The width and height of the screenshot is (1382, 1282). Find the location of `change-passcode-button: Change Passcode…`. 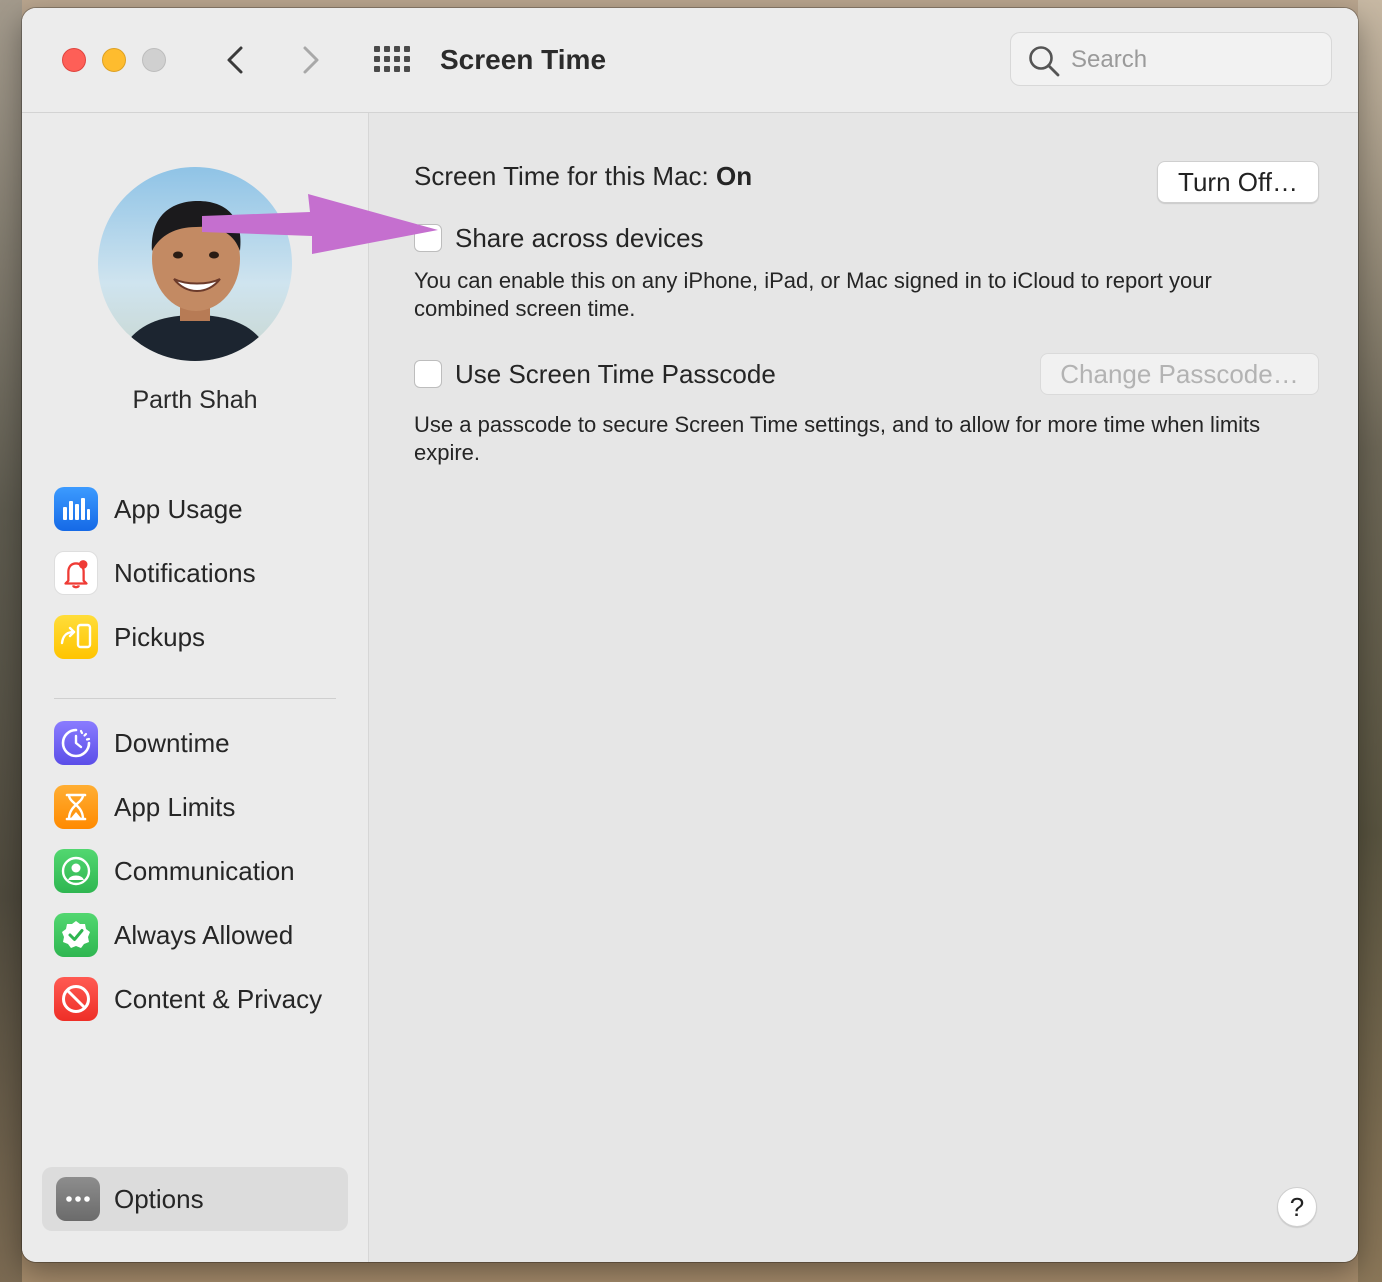

change-passcode-button: Change Passcode… is located at coordinates (1179, 374).